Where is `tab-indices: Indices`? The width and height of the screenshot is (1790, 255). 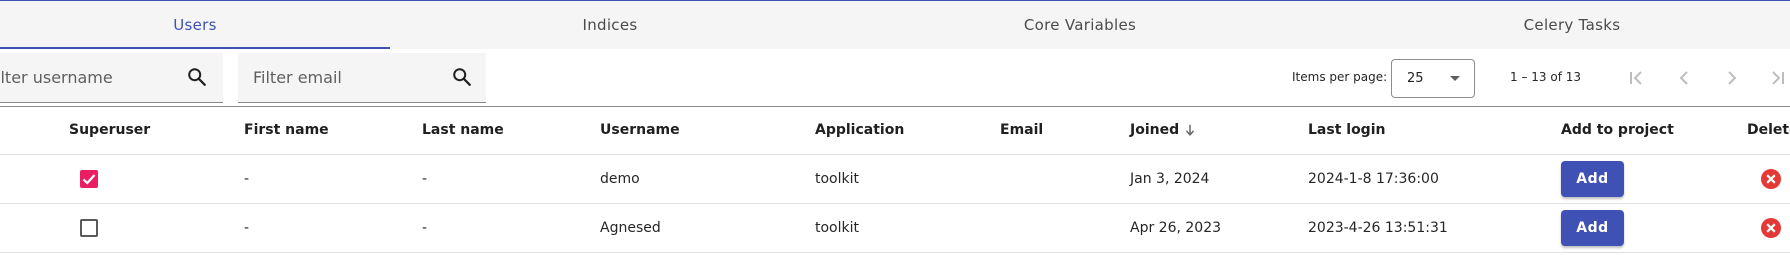 tab-indices: Indices is located at coordinates (610, 25).